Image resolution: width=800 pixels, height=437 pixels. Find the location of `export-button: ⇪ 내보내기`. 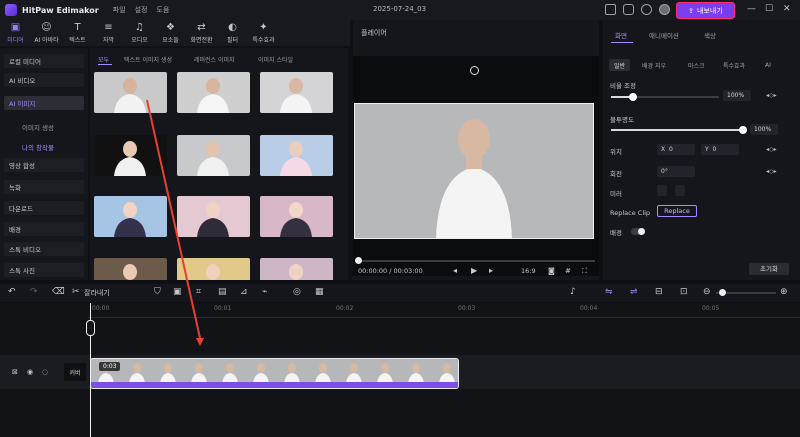

export-button: ⇪ 내보내기 is located at coordinates (705, 10).